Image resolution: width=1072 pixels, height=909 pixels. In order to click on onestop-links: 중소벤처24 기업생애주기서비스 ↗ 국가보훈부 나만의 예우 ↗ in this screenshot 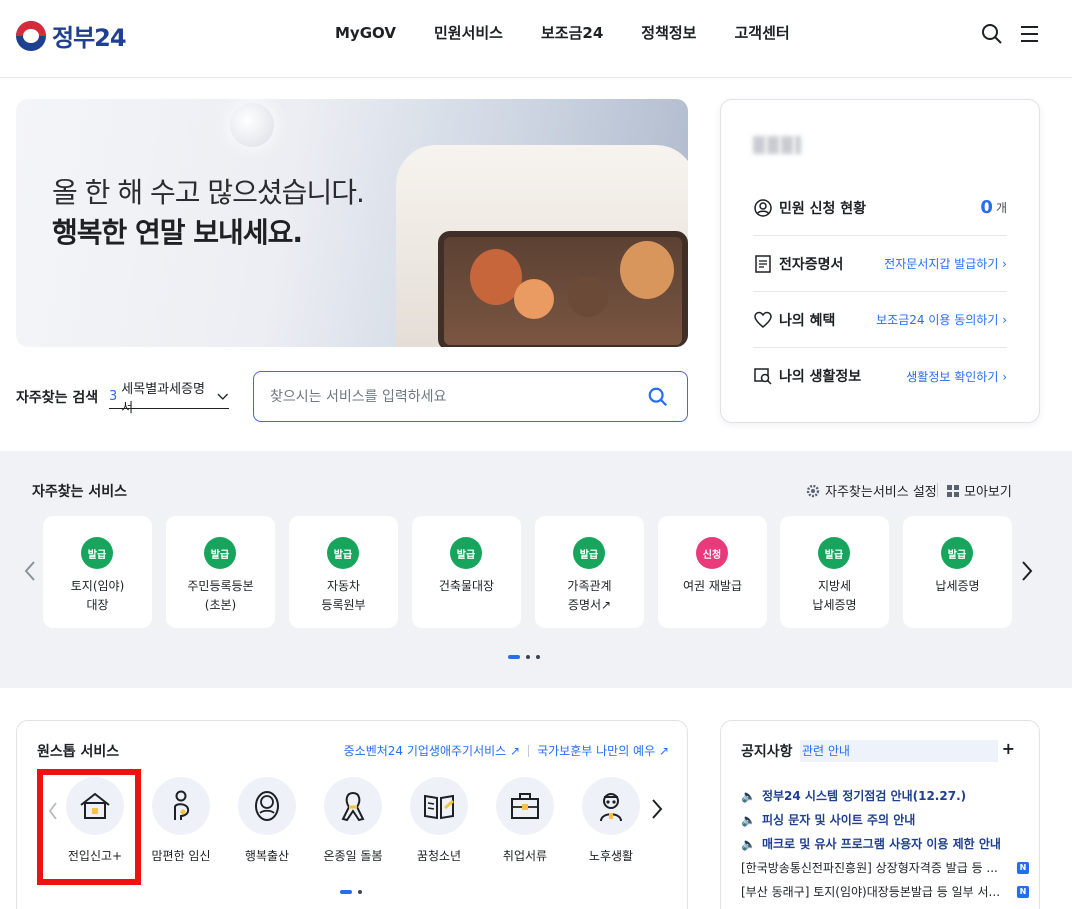, I will do `click(506, 750)`.